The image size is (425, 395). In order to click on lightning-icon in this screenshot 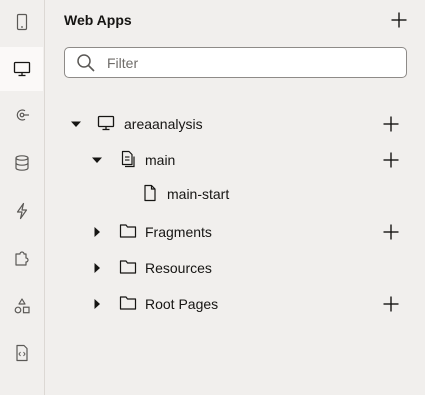, I will do `click(22, 211)`.